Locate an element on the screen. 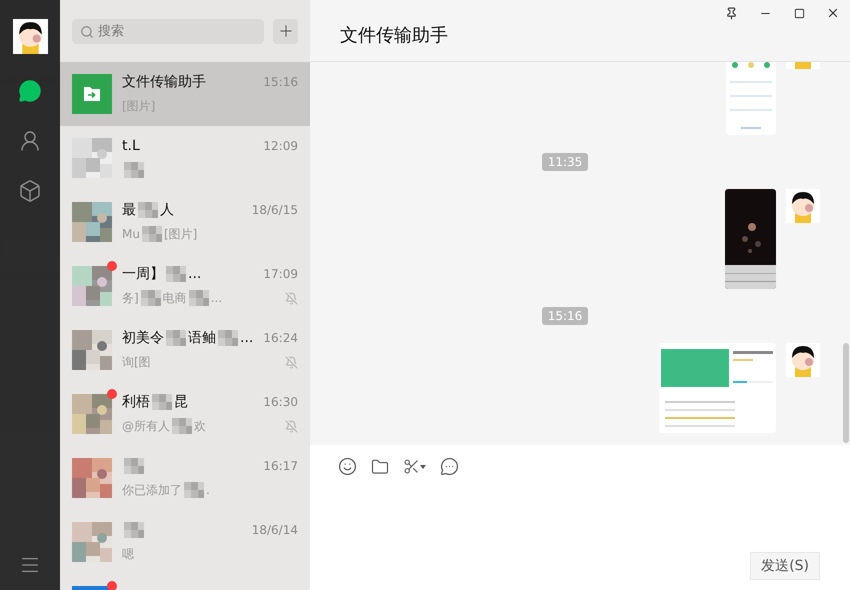 The width and height of the screenshot is (850, 590). chat-time: 16:17 is located at coordinates (280, 466).